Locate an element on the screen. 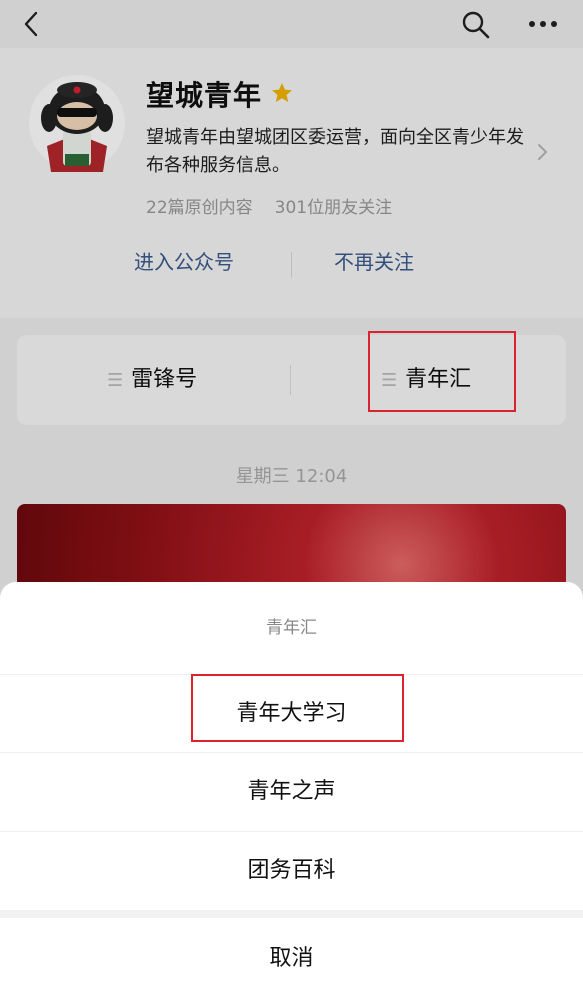  sheet-separator is located at coordinates (291, 914).